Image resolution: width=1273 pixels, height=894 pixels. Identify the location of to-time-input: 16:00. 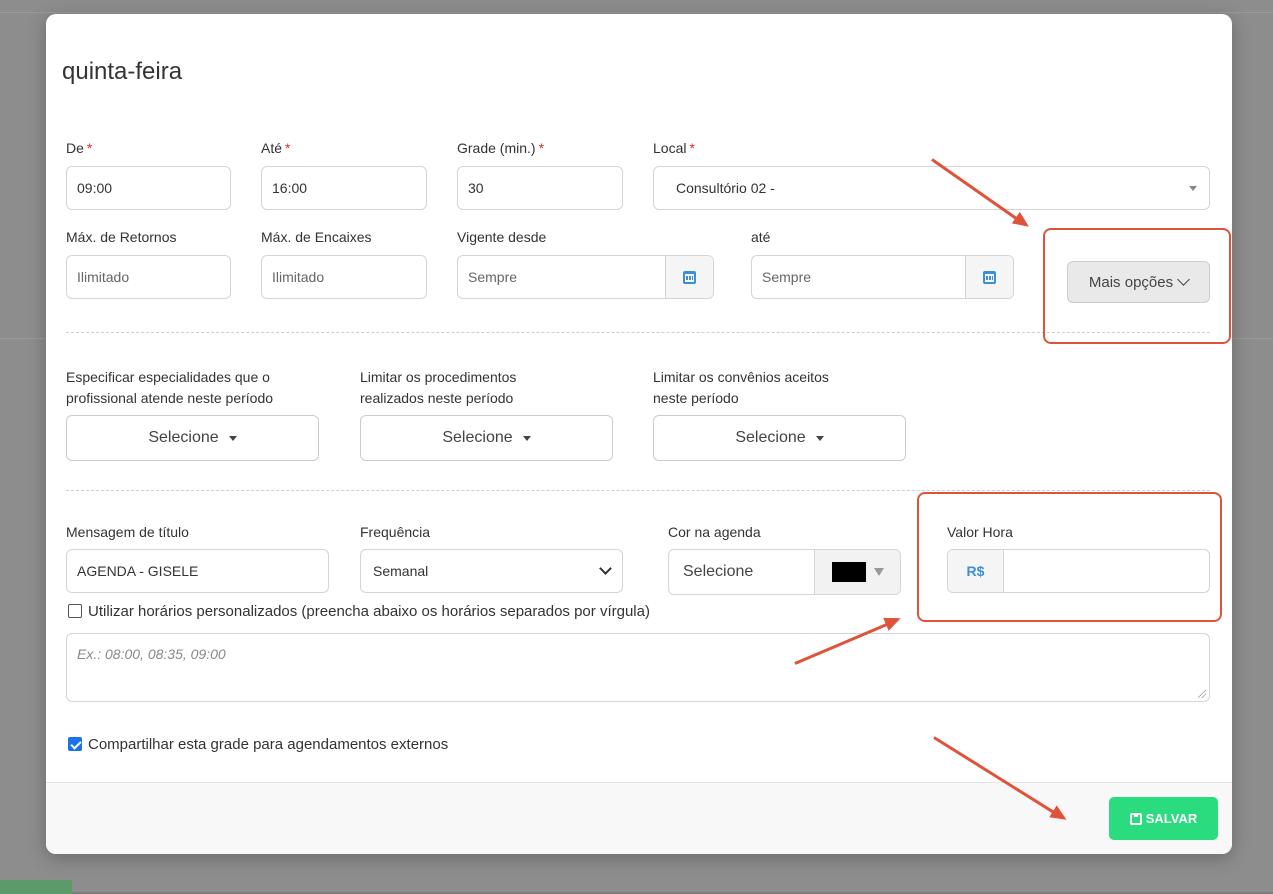
(344, 188).